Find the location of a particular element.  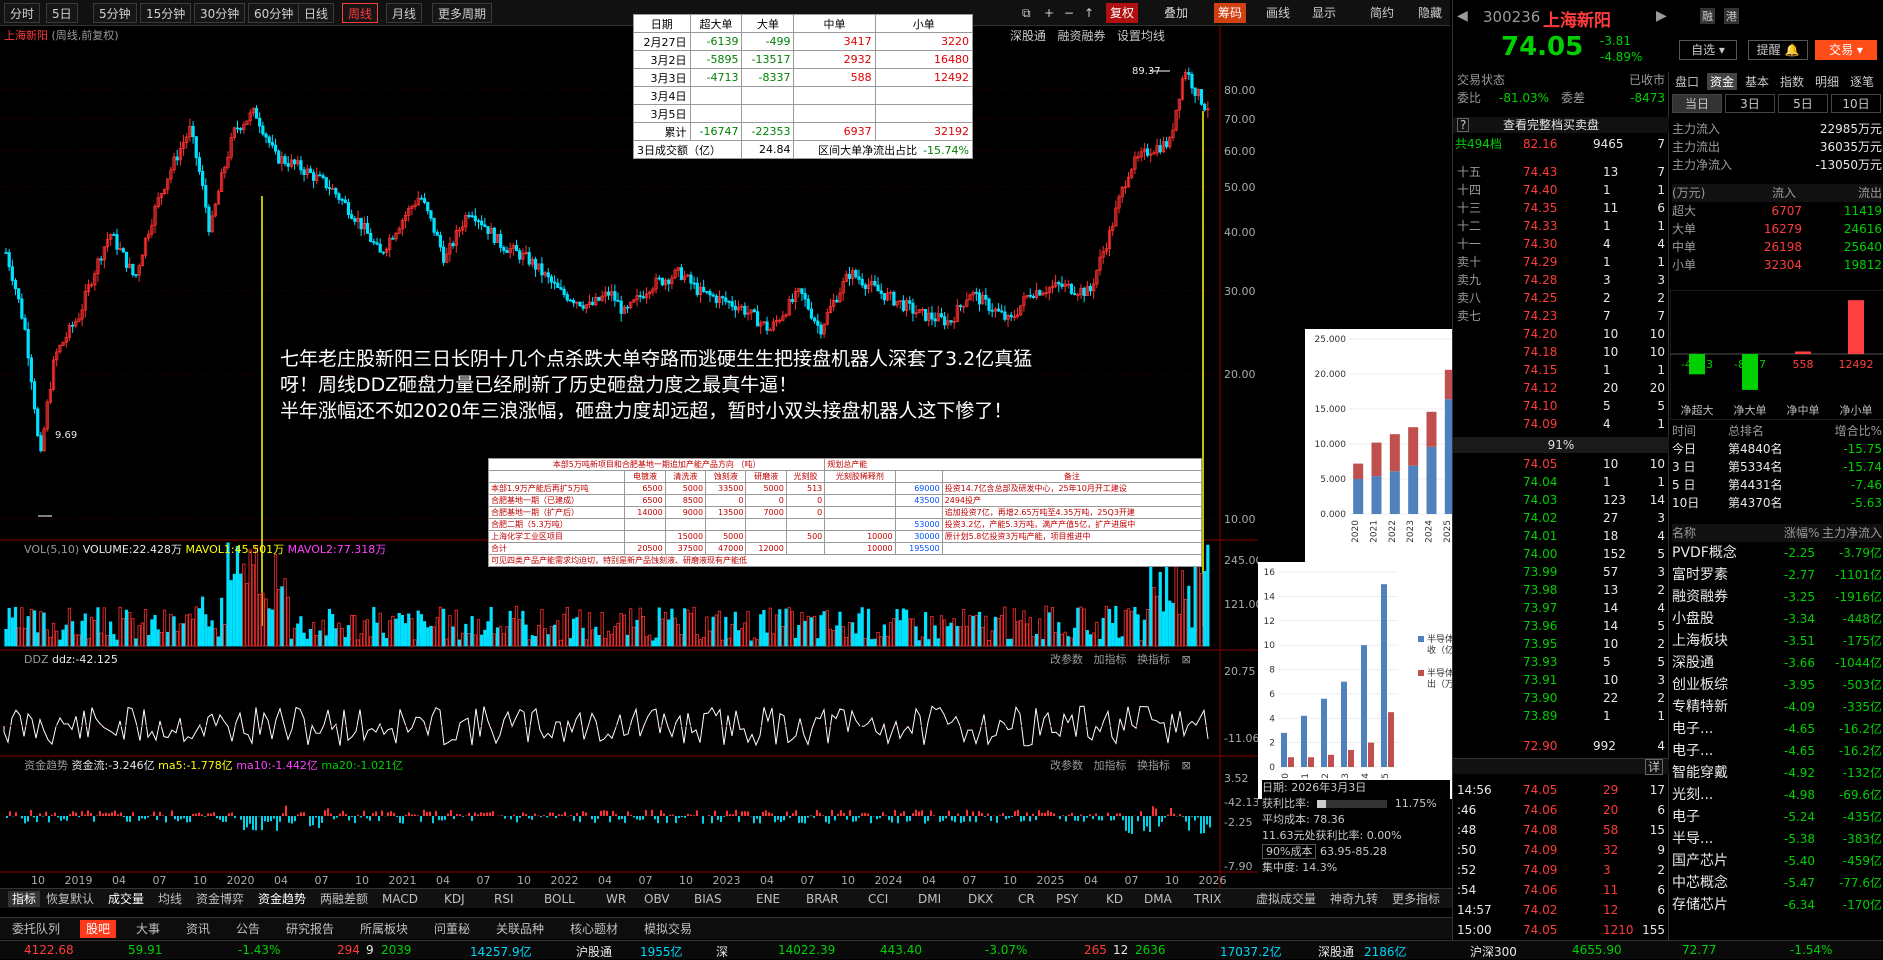

period-button-5: 60分钟 is located at coordinates (273, 13).